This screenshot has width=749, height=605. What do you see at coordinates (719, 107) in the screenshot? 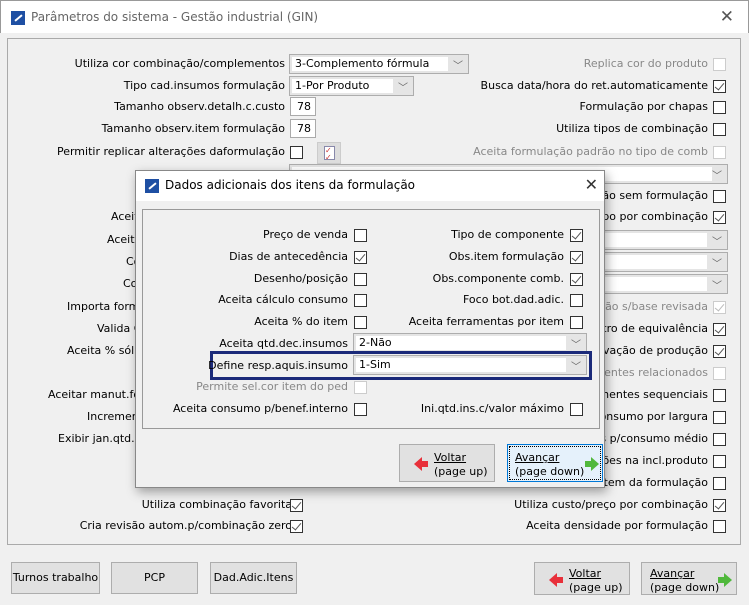
I see `chapas-checkbox` at bounding box center [719, 107].